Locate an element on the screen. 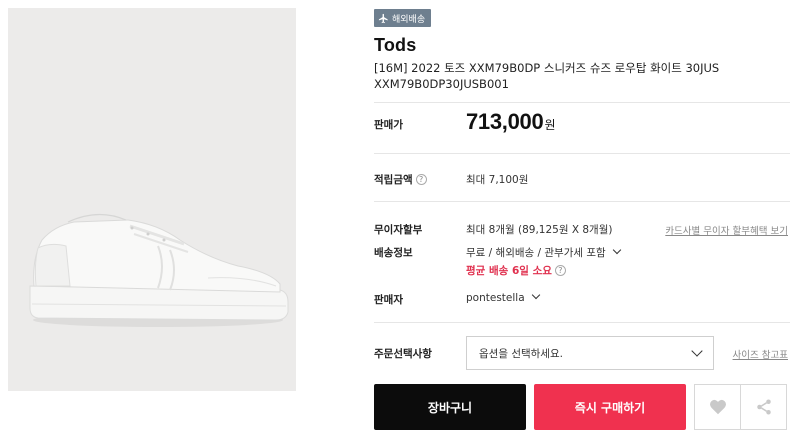 The image size is (800, 440). shipping-label: 배송정보 is located at coordinates (393, 253).